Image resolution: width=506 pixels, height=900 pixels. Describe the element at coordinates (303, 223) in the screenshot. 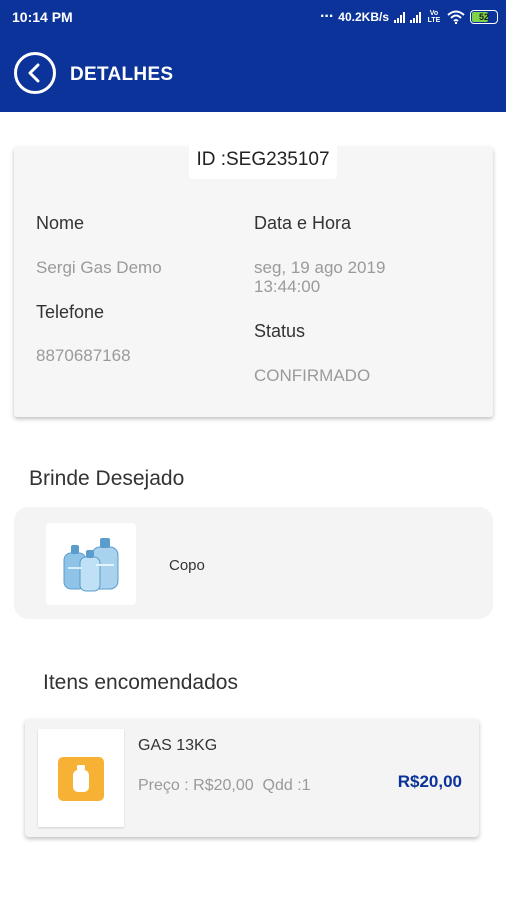

I see `datetime-label: Data e Hora` at that location.